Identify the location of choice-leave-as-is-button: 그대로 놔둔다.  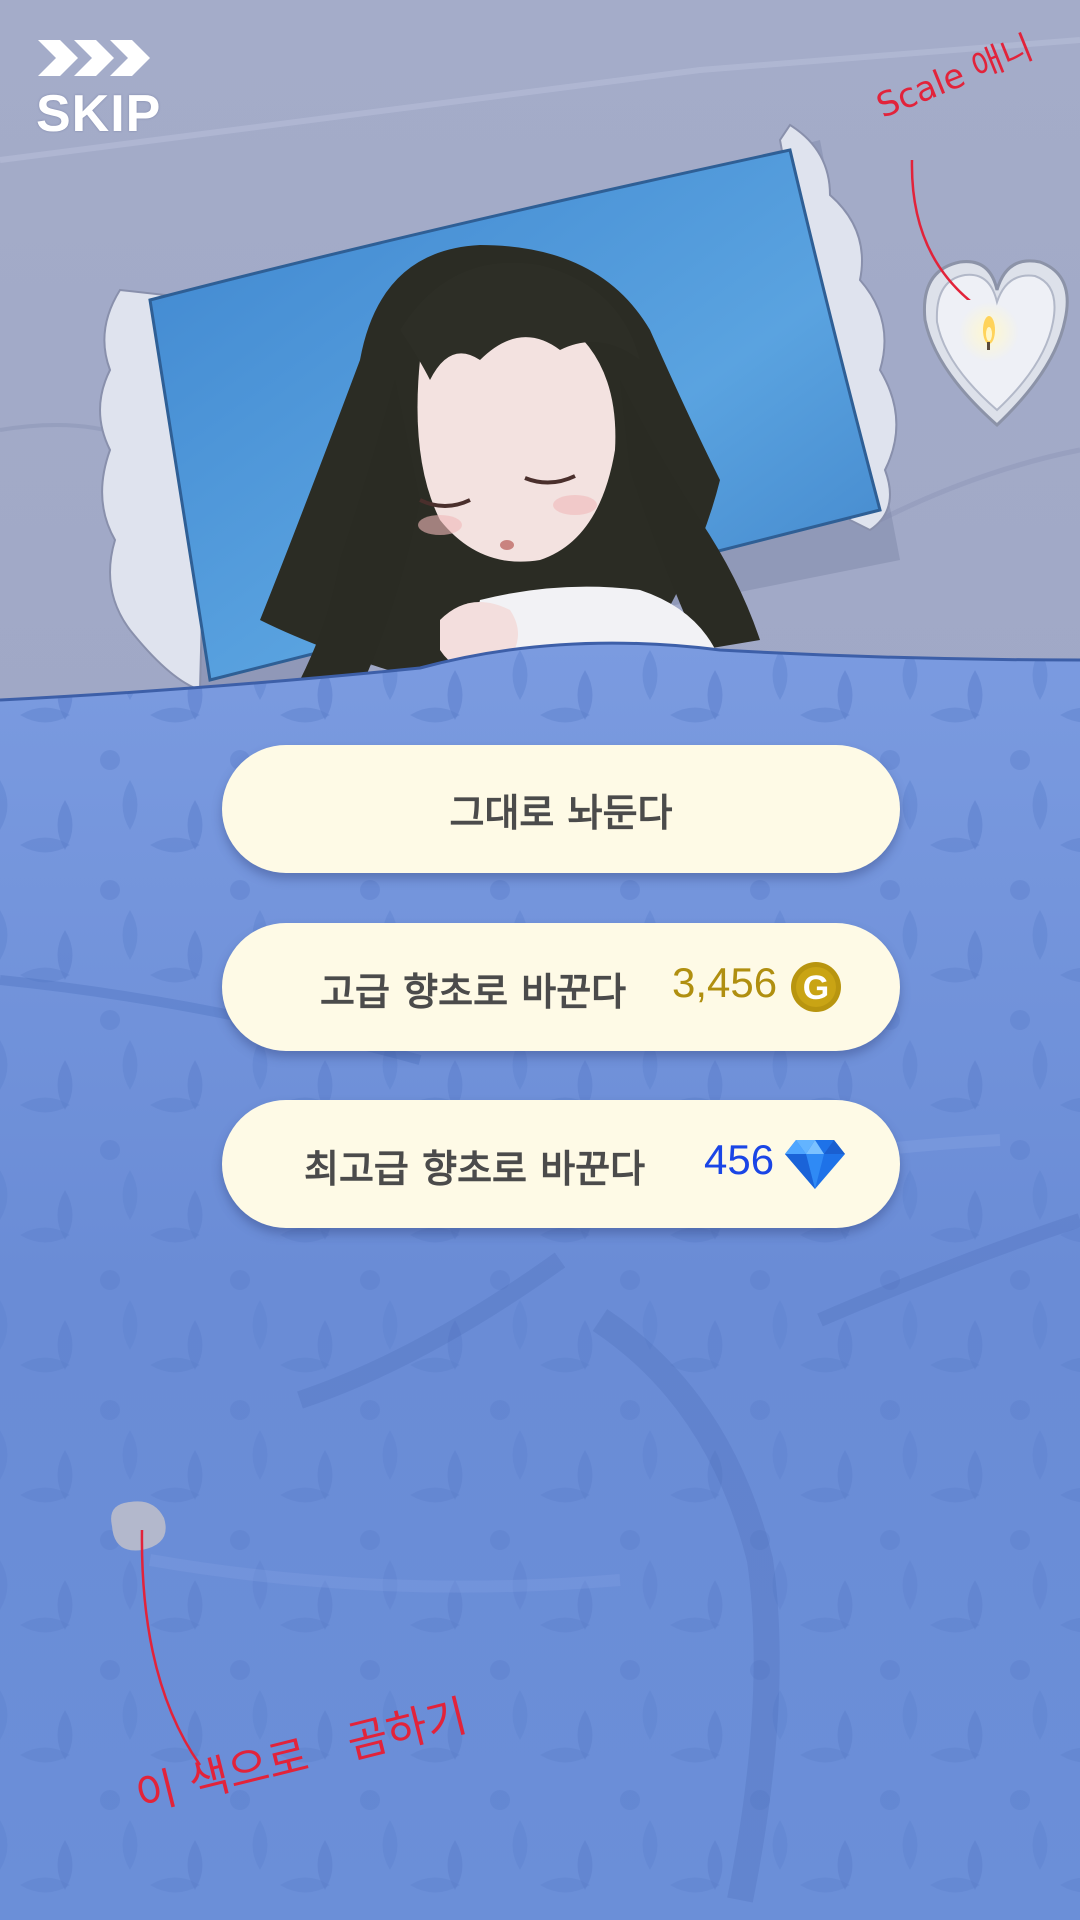
(561, 809).